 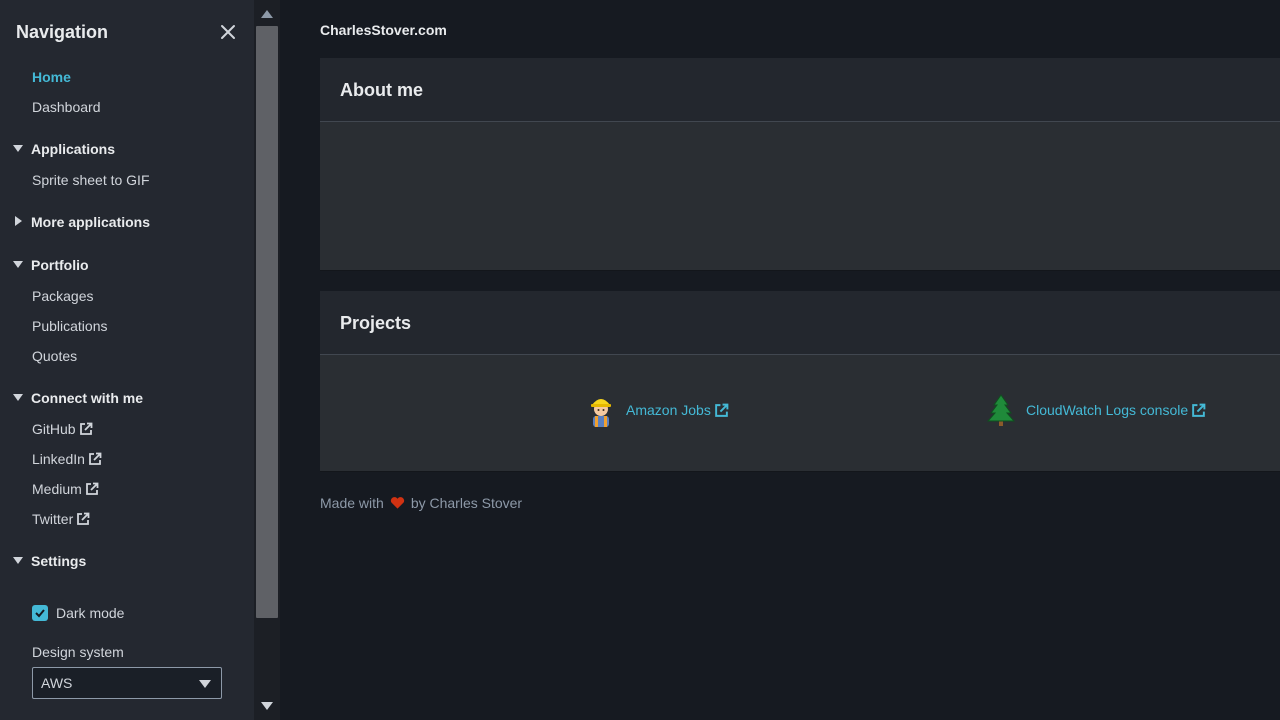 I want to click on nav-link-quotes: Quotes, so click(x=54, y=356).